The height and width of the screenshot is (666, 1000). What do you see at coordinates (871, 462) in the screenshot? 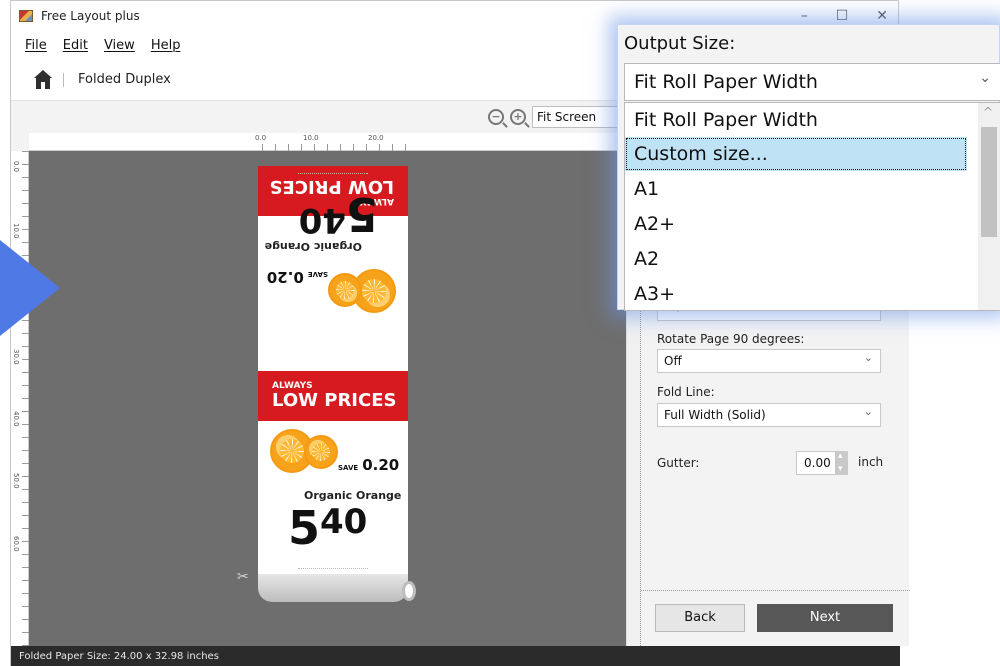
I see `gutter-unit: inch` at bounding box center [871, 462].